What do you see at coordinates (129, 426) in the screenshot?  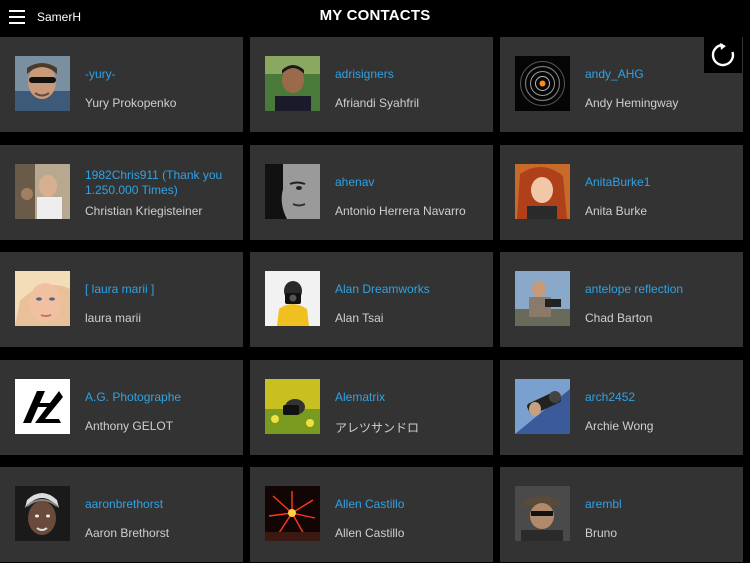 I see `contact-name: Anthony GELOT` at bounding box center [129, 426].